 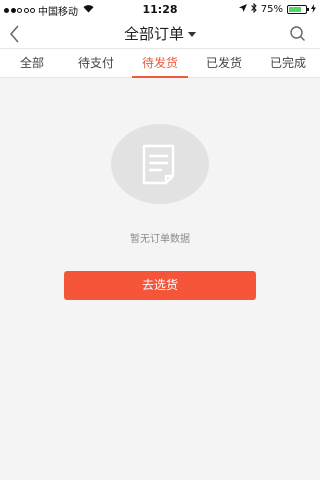 What do you see at coordinates (253, 9) in the screenshot?
I see `bluetooth-icon` at bounding box center [253, 9].